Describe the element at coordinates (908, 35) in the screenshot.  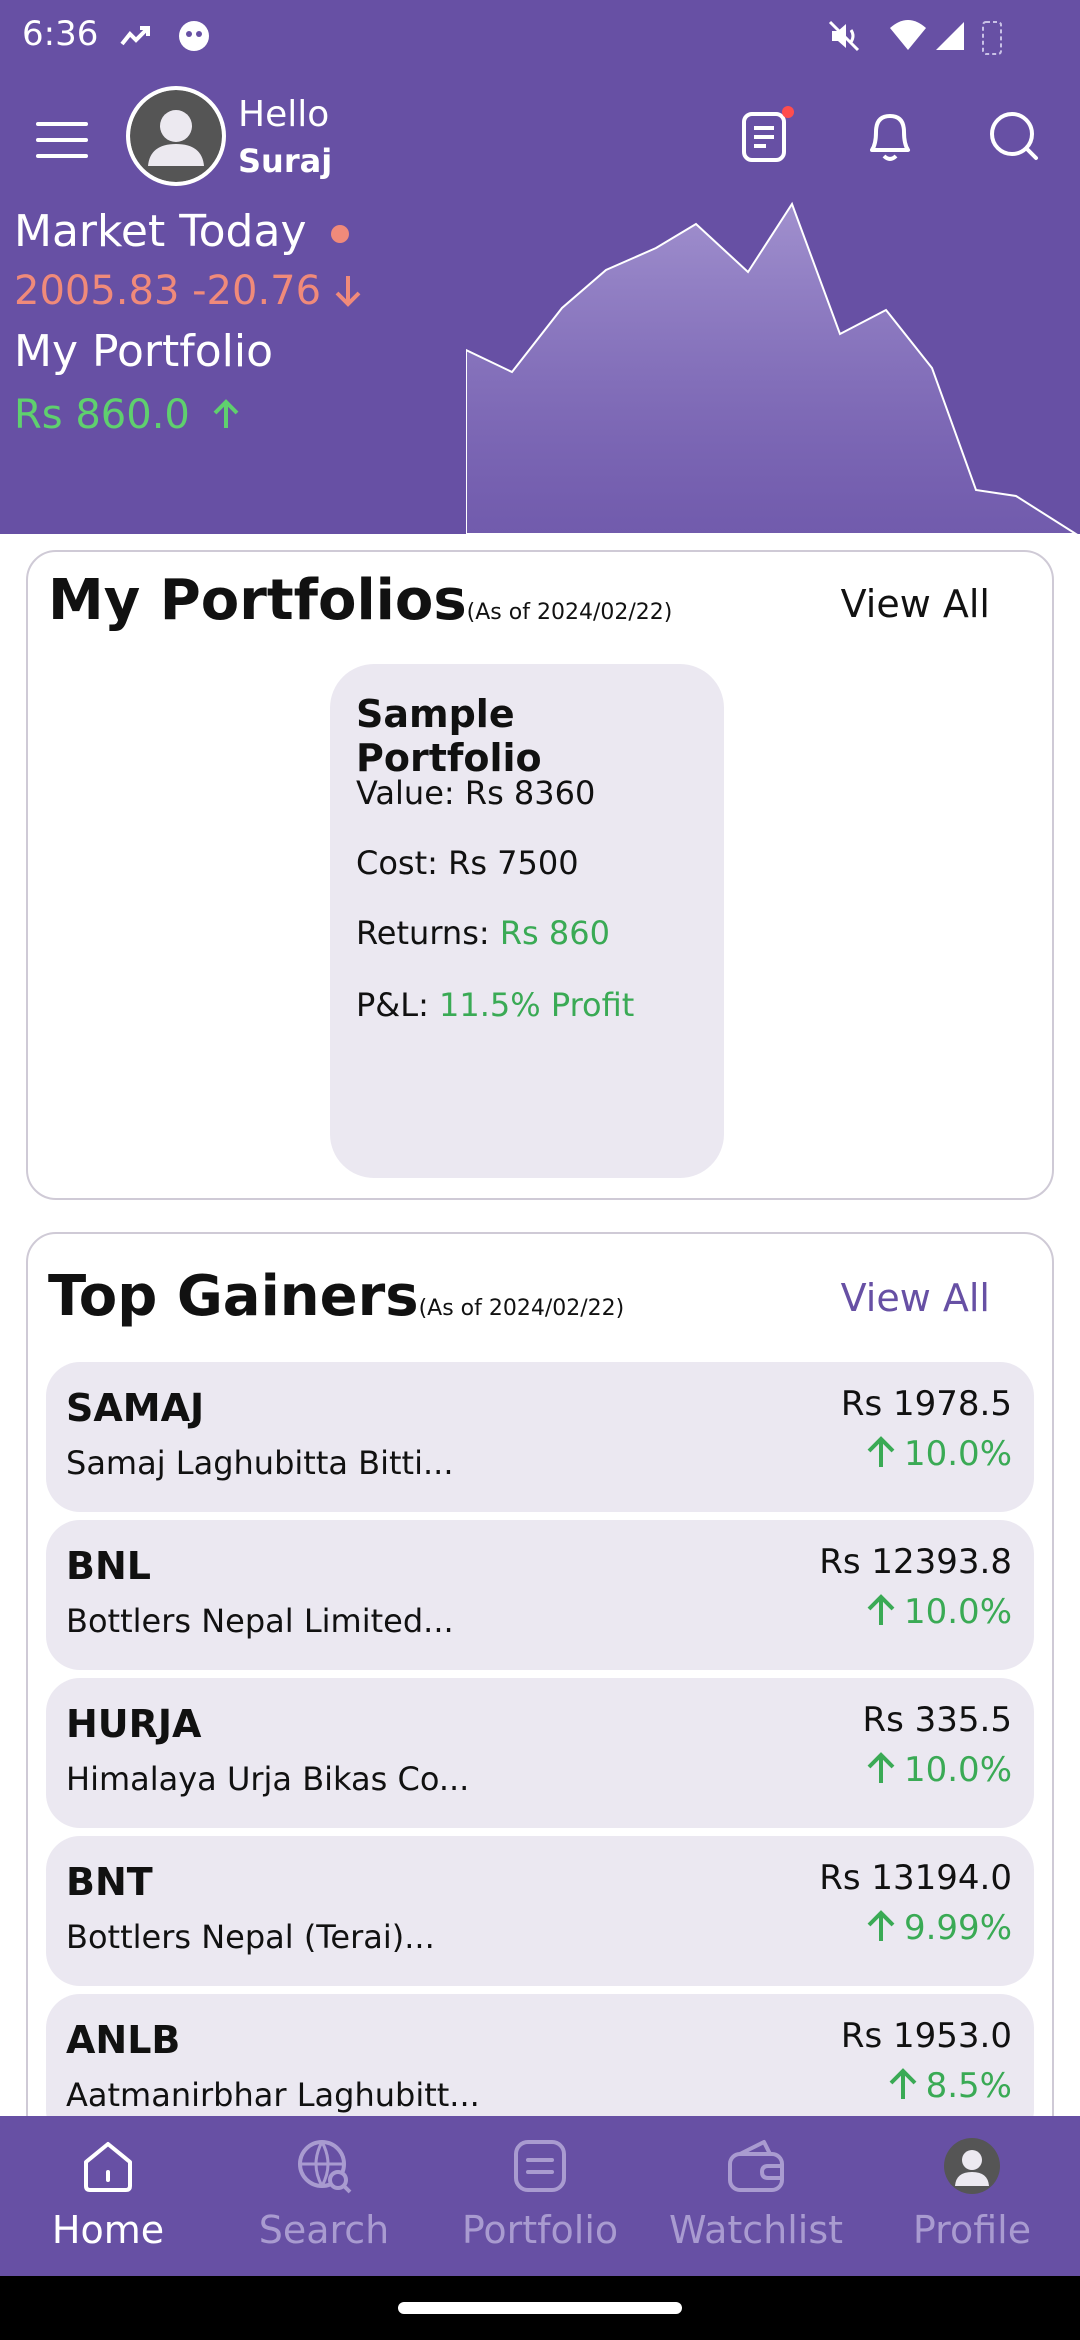
I see `wifi-icon` at that location.